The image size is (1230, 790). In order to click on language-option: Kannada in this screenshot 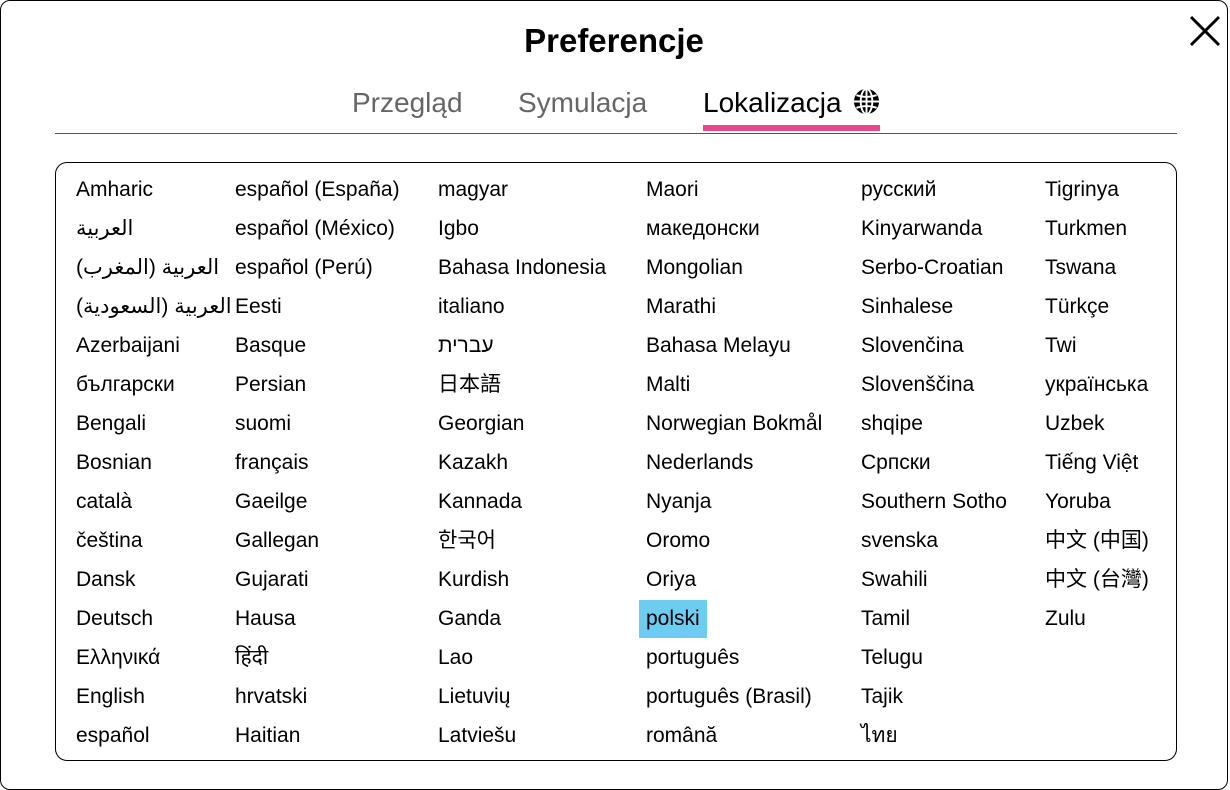, I will do `click(525, 502)`.